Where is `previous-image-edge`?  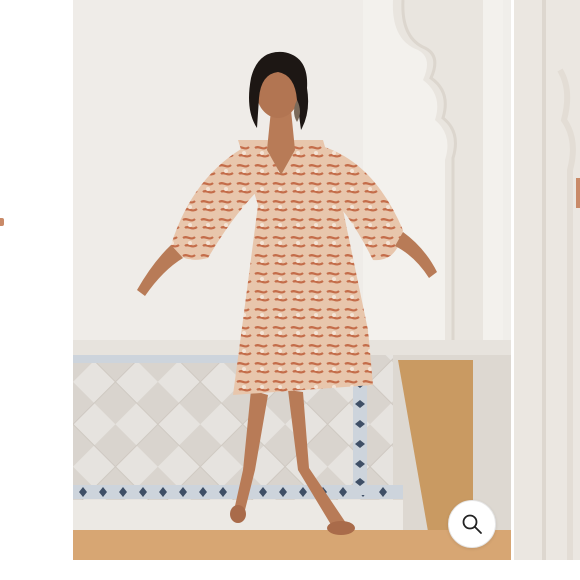 previous-image-edge is located at coordinates (2, 222).